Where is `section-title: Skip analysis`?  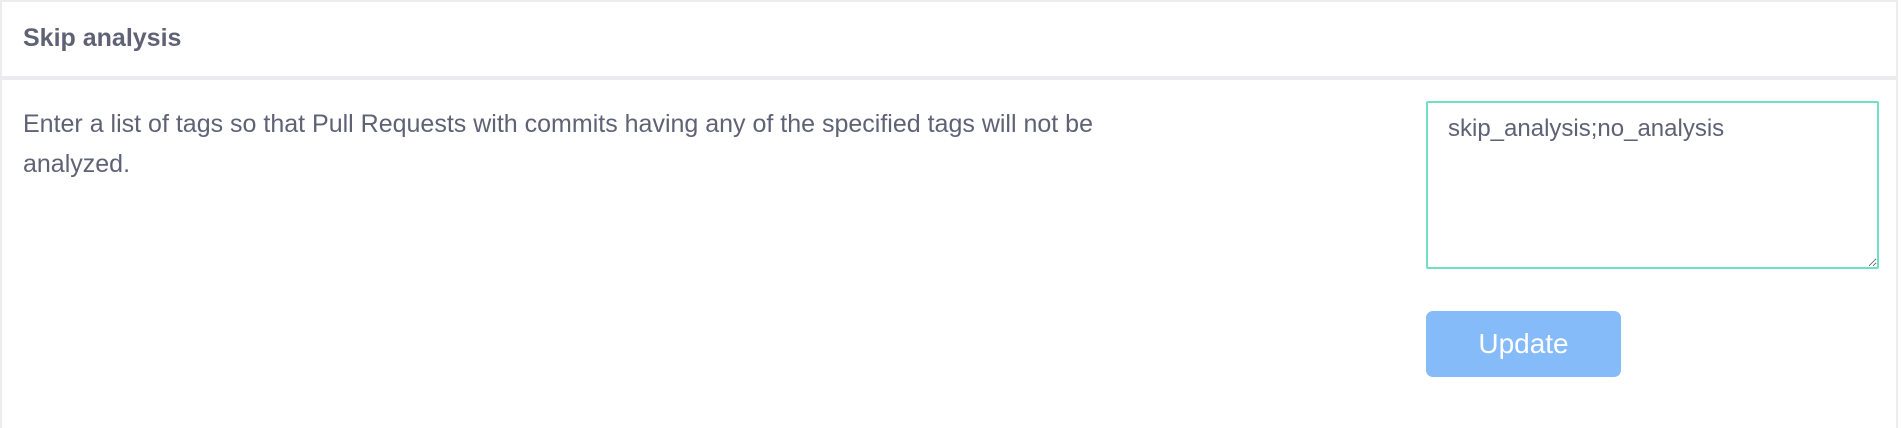 section-title: Skip analysis is located at coordinates (102, 37).